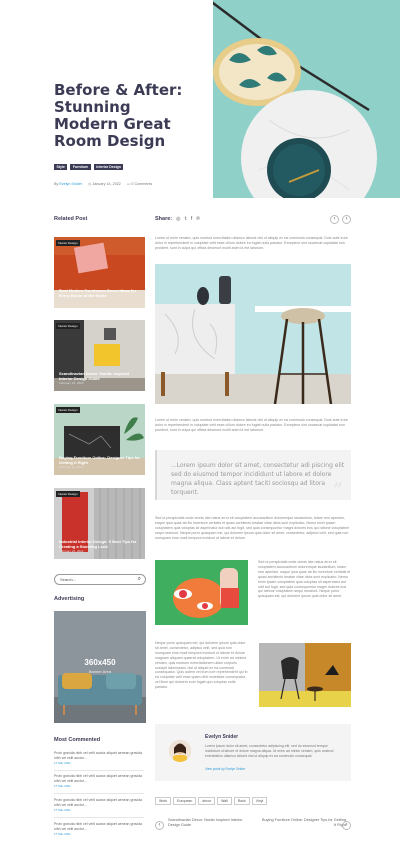 This screenshot has width=400, height=854. What do you see at coordinates (259, 801) in the screenshot?
I see `tag-link: Vinyl` at bounding box center [259, 801].